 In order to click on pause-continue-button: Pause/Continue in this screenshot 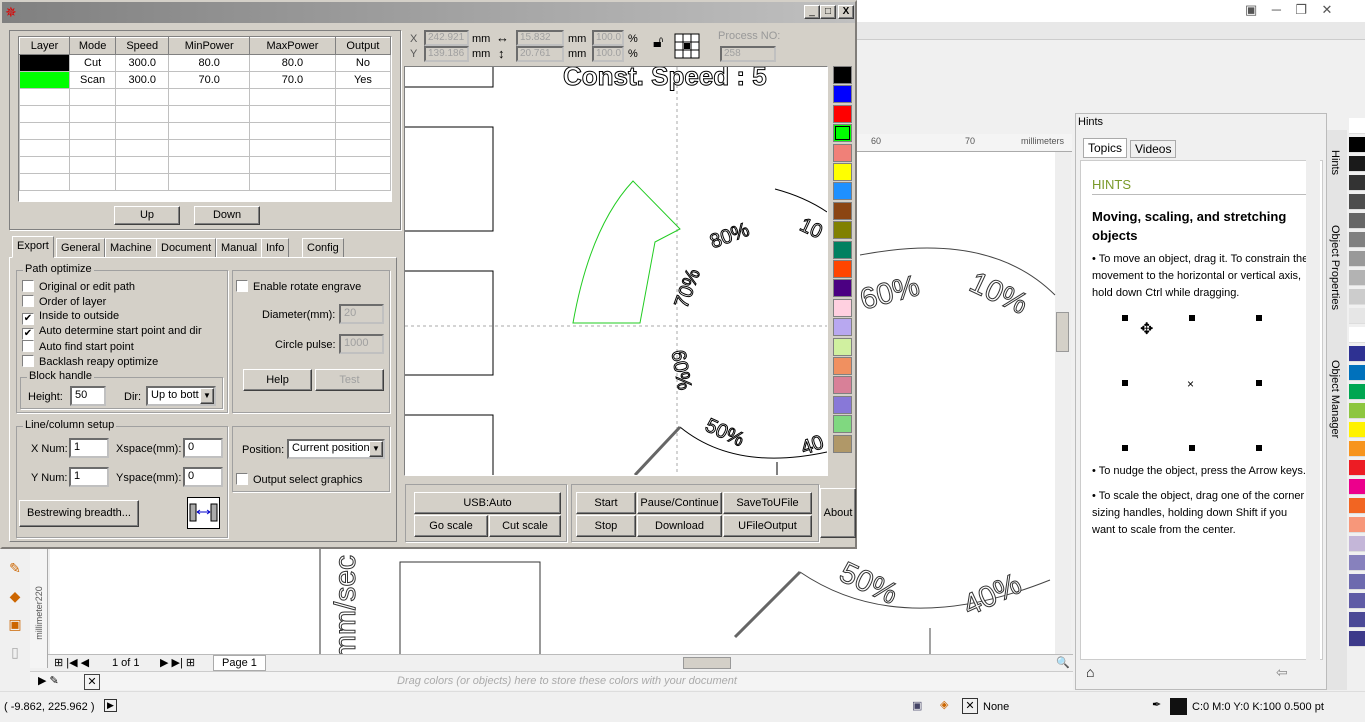, I will do `click(679, 503)`.